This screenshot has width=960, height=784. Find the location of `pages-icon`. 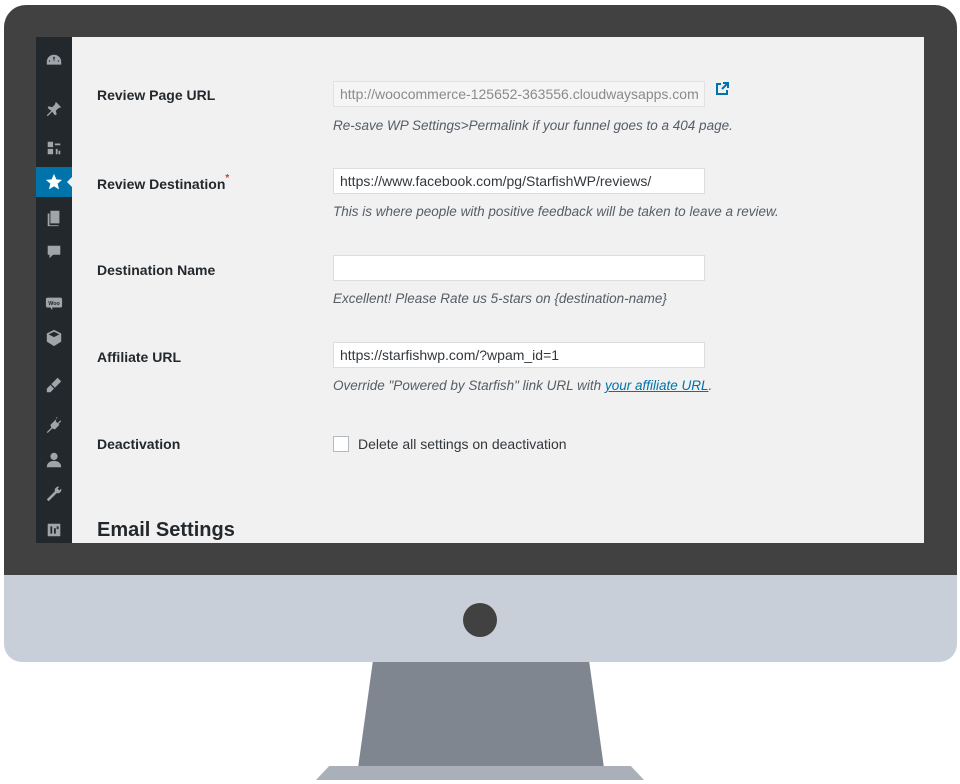

pages-icon is located at coordinates (53, 218).